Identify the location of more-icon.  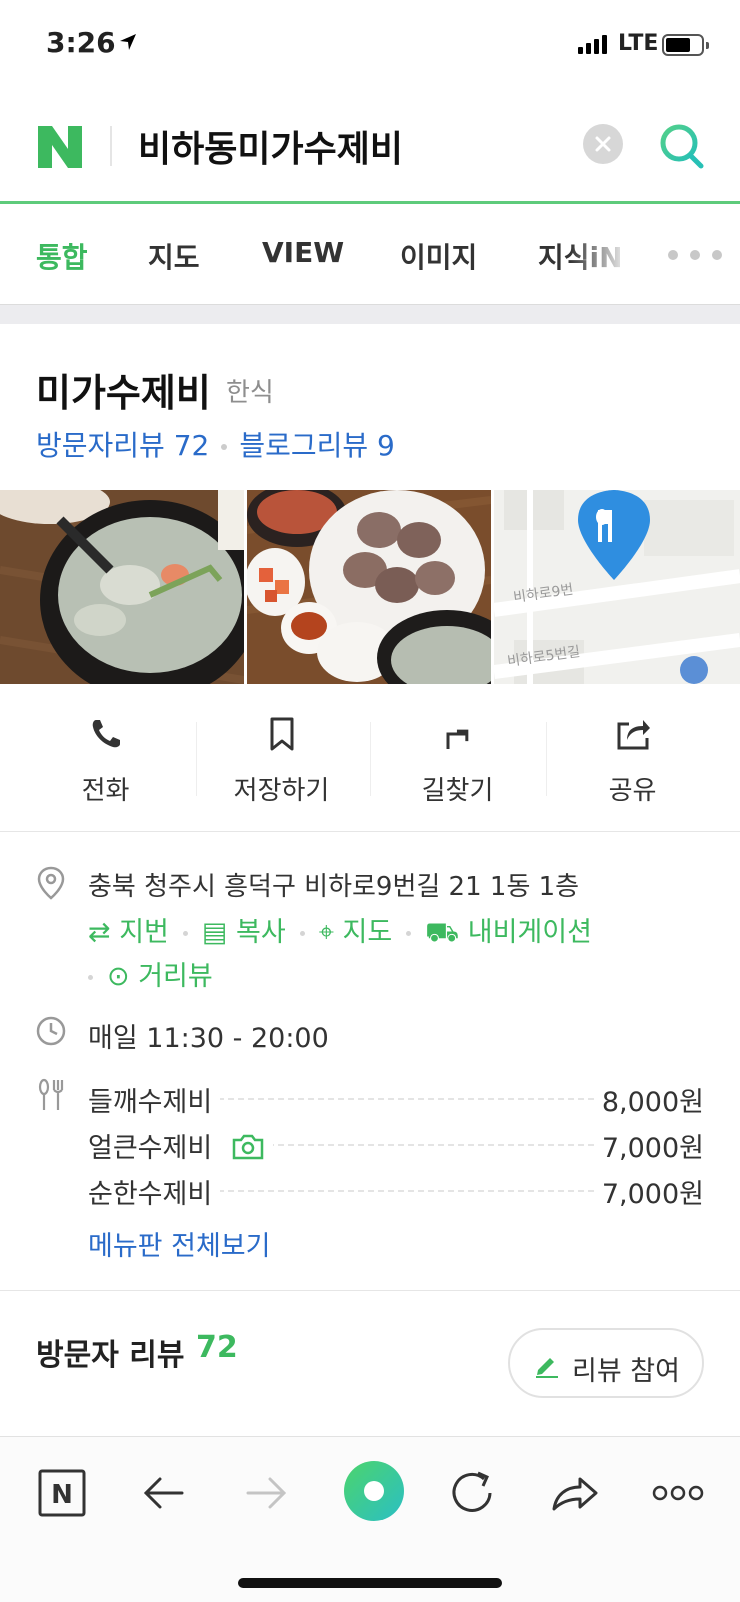
(678, 1493).